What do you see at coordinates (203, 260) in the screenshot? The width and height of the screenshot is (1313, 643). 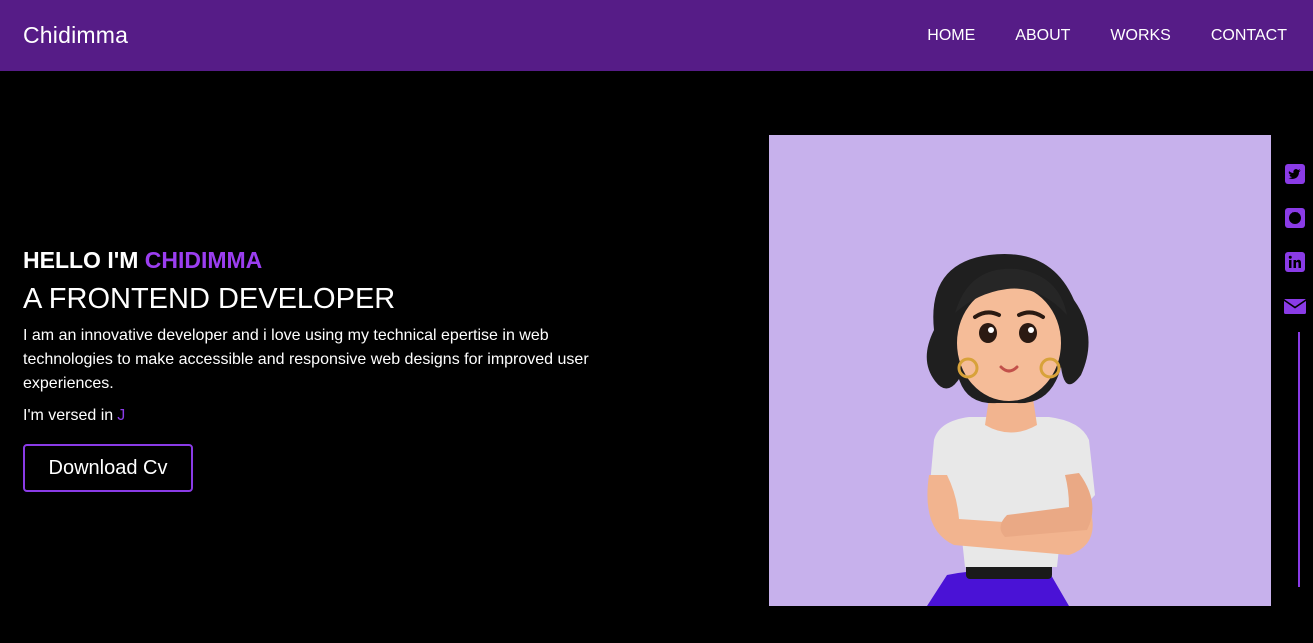 I see `greeting-name: CHIDIMMA` at bounding box center [203, 260].